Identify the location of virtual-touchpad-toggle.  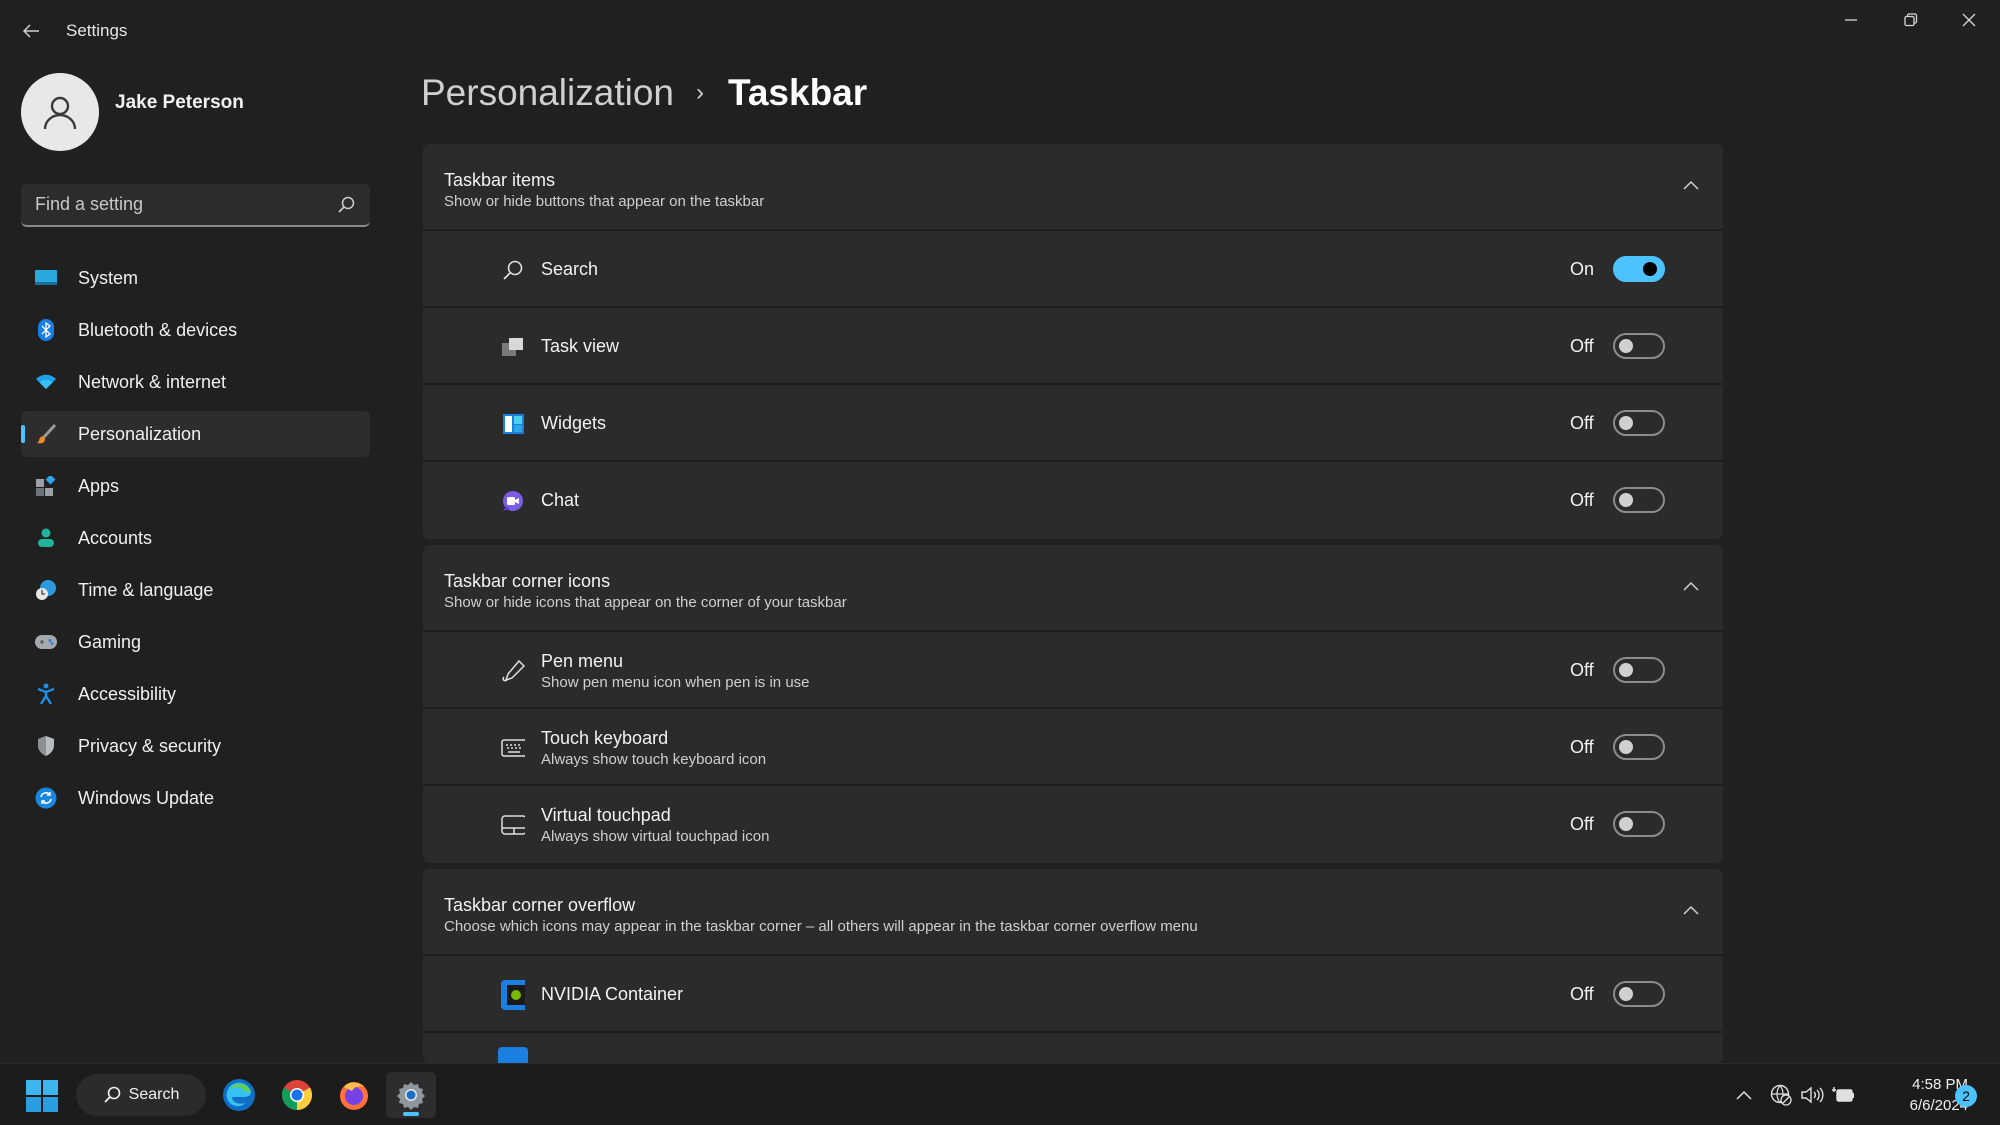
(1639, 824).